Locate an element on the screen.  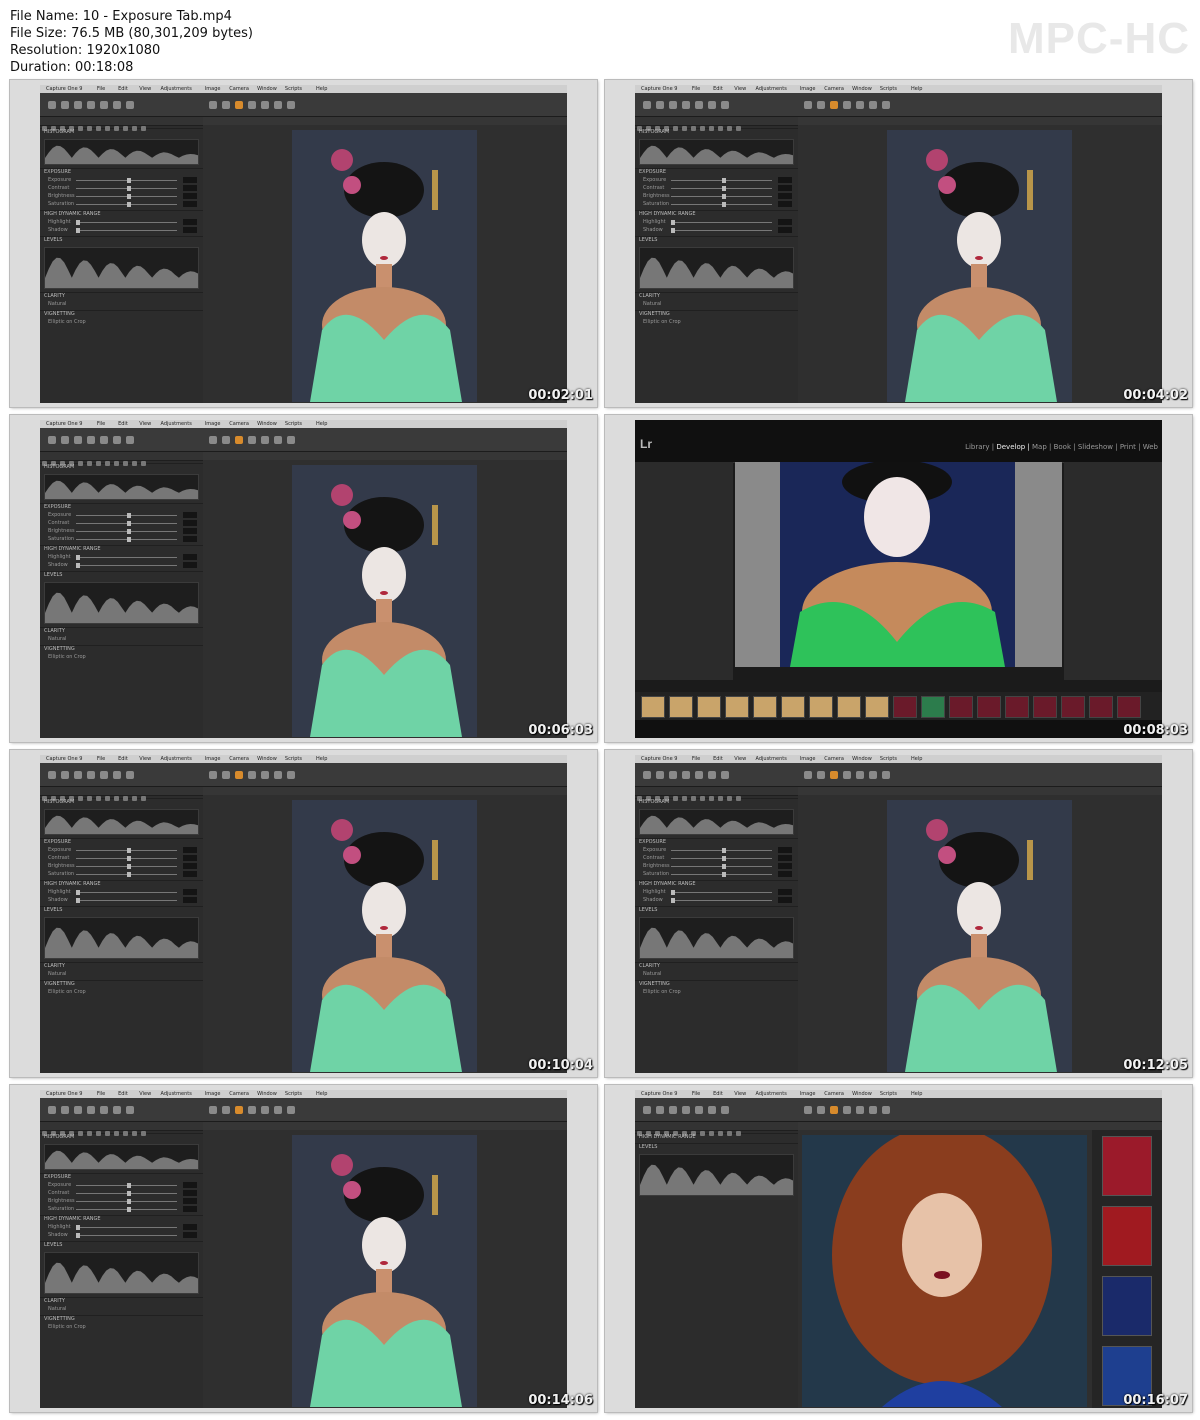
menu-item: Adjustments is located at coordinates (771, 759).